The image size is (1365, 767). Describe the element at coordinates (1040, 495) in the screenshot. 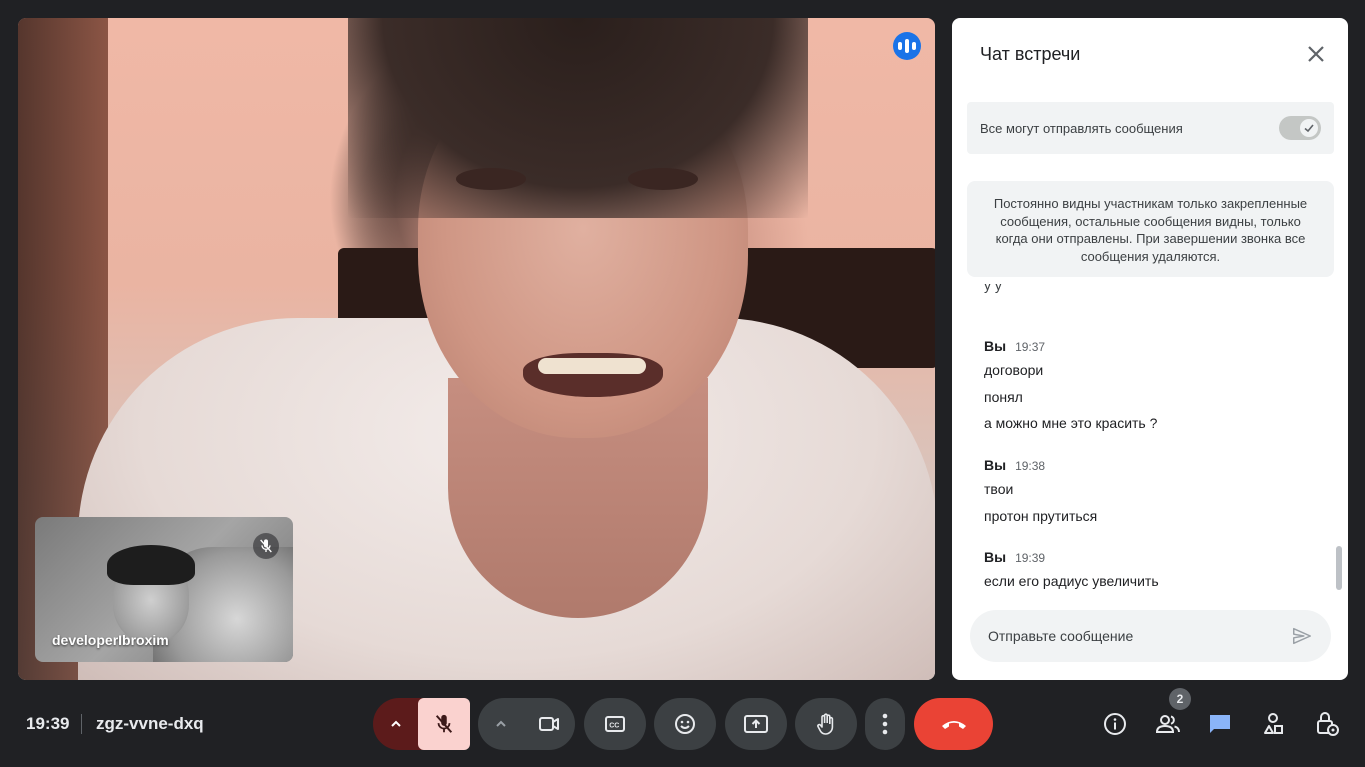

I see `message-group: Вы 19:38 твои протон прутиться` at that location.